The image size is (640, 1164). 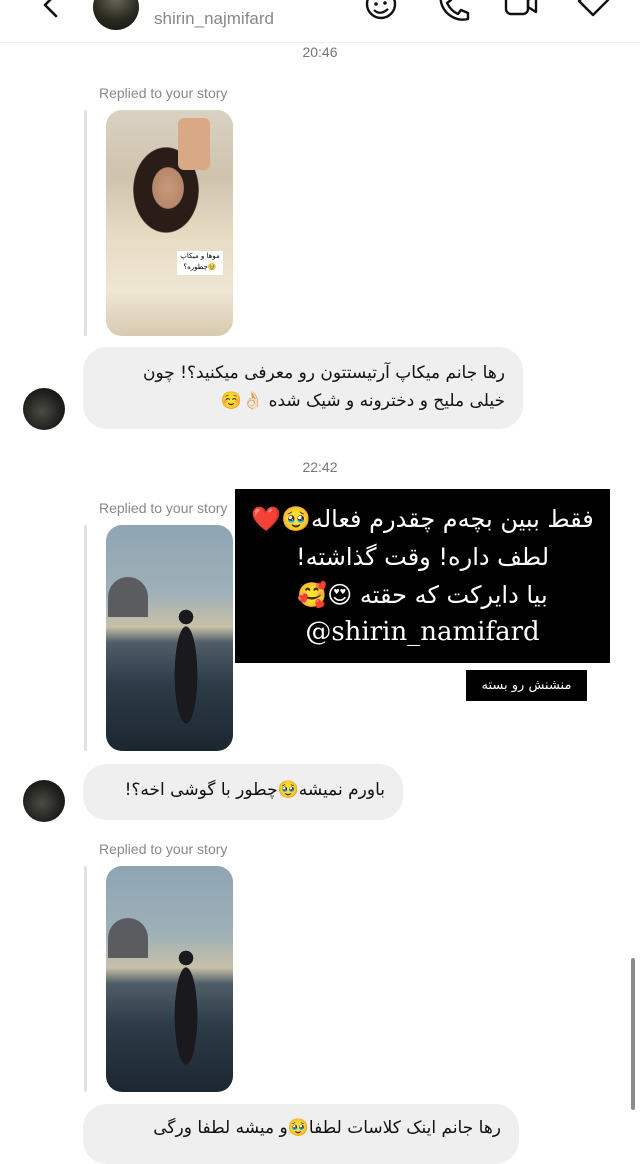 What do you see at coordinates (169, 223) in the screenshot?
I see `story-thumbnail: موها و میکاپ چطوره؟🥹` at bounding box center [169, 223].